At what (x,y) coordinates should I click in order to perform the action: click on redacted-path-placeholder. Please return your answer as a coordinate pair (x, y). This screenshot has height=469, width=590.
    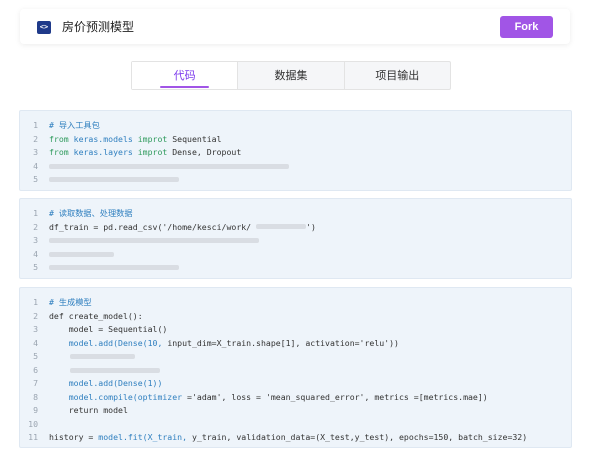
    Looking at the image, I should click on (281, 226).